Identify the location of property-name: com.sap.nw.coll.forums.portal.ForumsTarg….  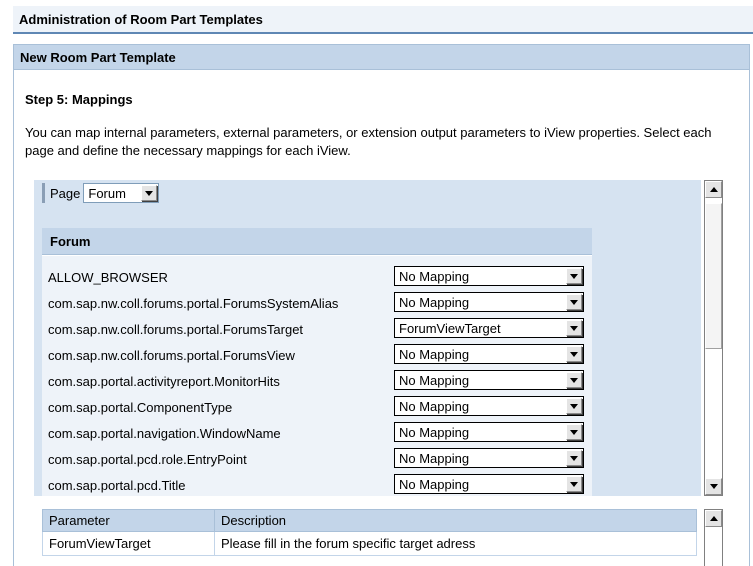
(176, 329).